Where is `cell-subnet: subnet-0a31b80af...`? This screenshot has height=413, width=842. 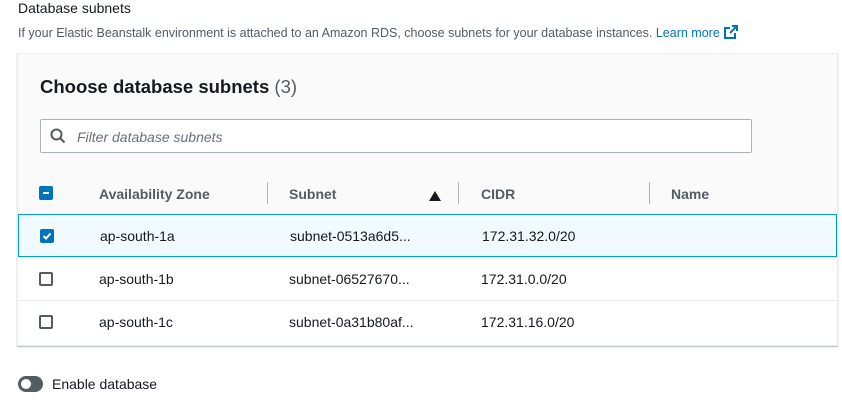
cell-subnet: subnet-0a31b80af... is located at coordinates (351, 322).